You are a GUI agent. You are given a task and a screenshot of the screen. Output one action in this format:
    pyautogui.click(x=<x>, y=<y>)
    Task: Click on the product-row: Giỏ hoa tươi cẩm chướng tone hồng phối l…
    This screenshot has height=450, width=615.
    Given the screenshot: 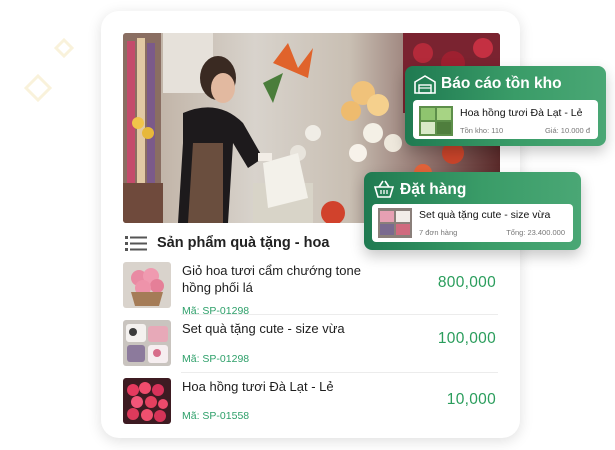 What is the action you would take?
    pyautogui.click(x=310, y=289)
    